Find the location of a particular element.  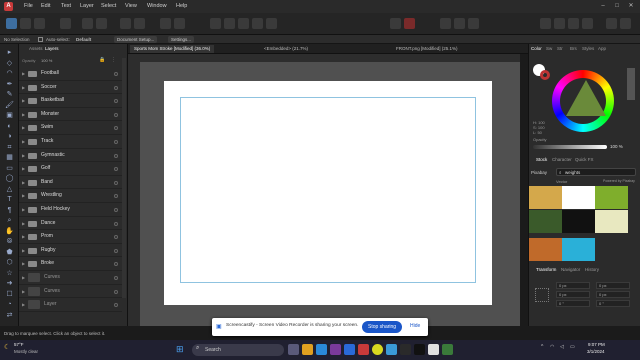

swap-colors-icon: ⇄ is located at coordinates (9, 315).